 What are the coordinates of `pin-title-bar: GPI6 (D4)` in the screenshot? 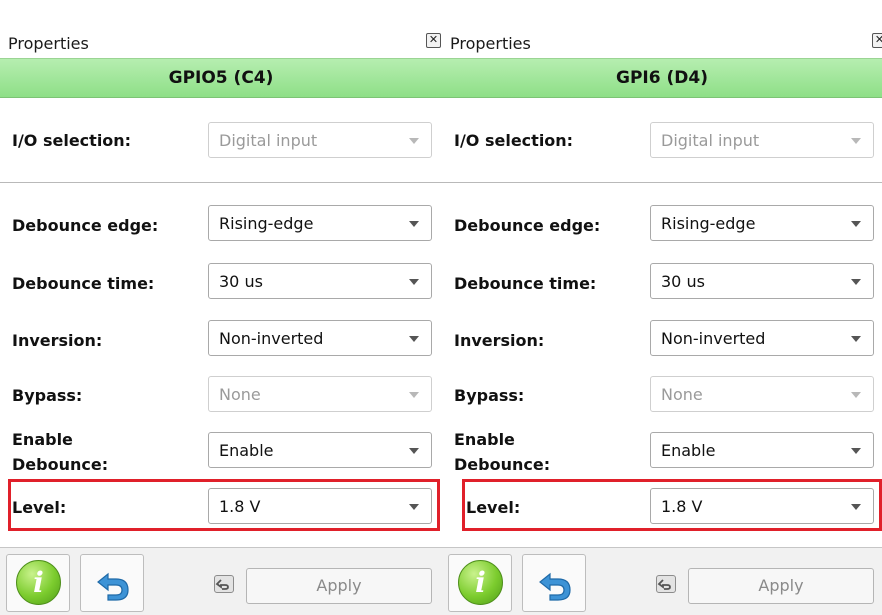 It's located at (662, 78).